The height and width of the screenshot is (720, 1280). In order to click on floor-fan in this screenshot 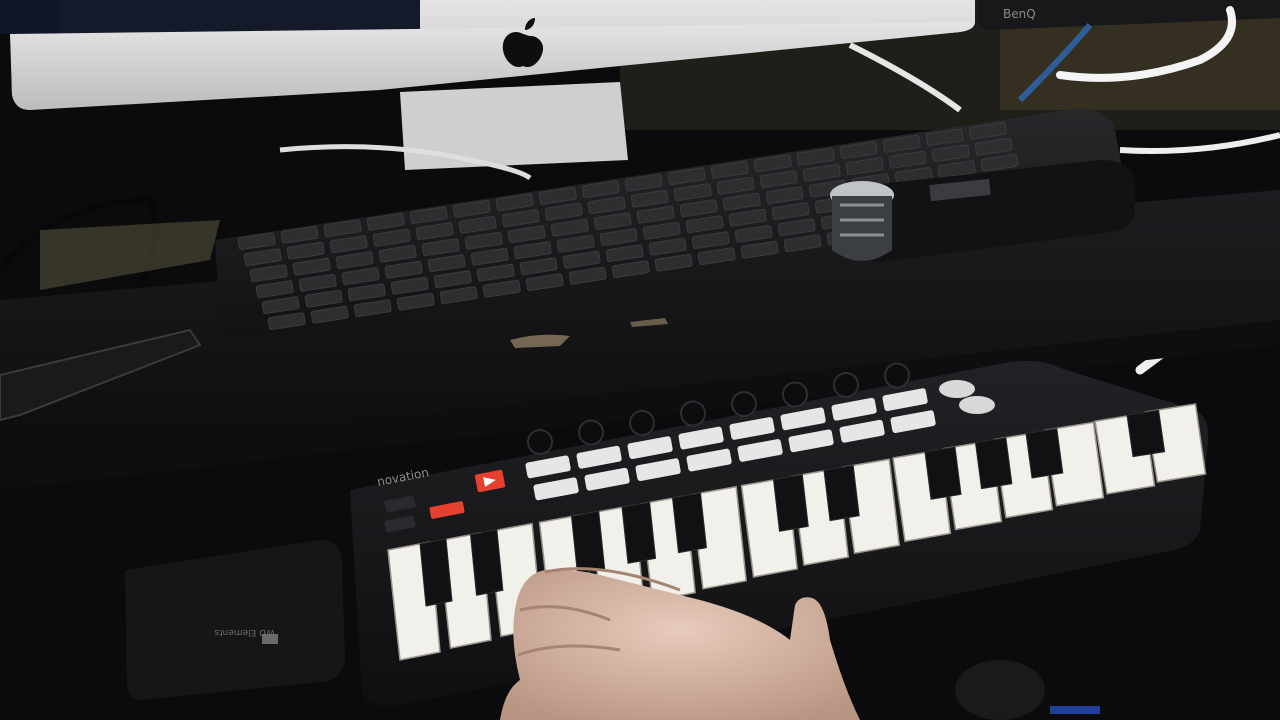, I will do `click(1000, 690)`.